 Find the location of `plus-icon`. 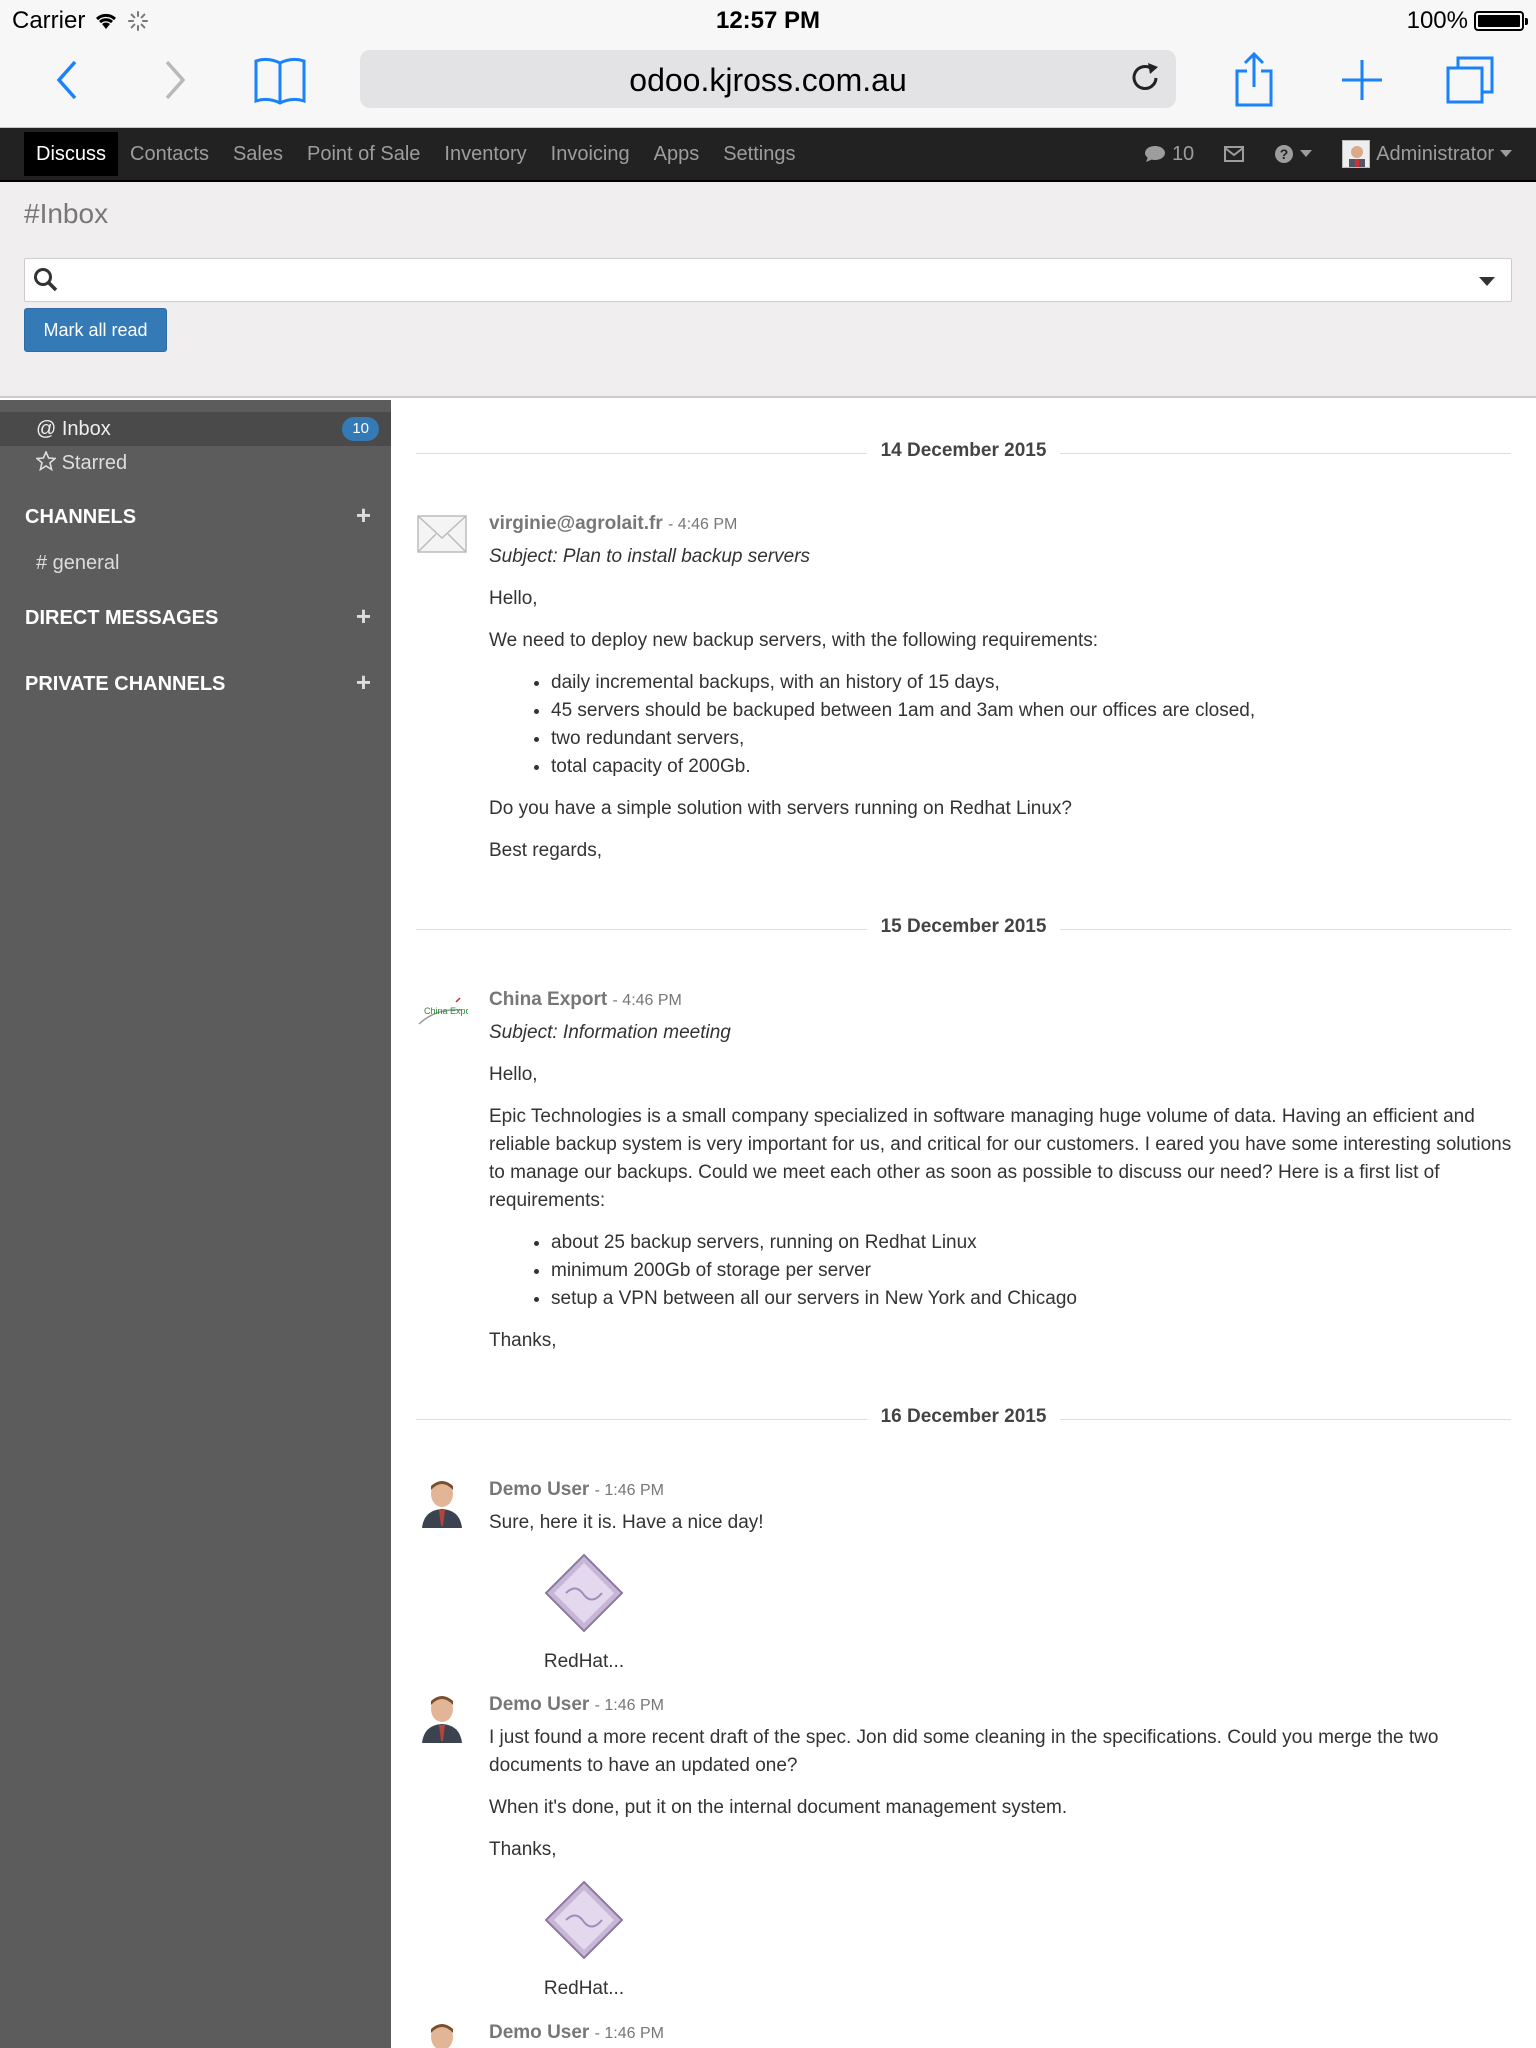

plus-icon is located at coordinates (1362, 80).